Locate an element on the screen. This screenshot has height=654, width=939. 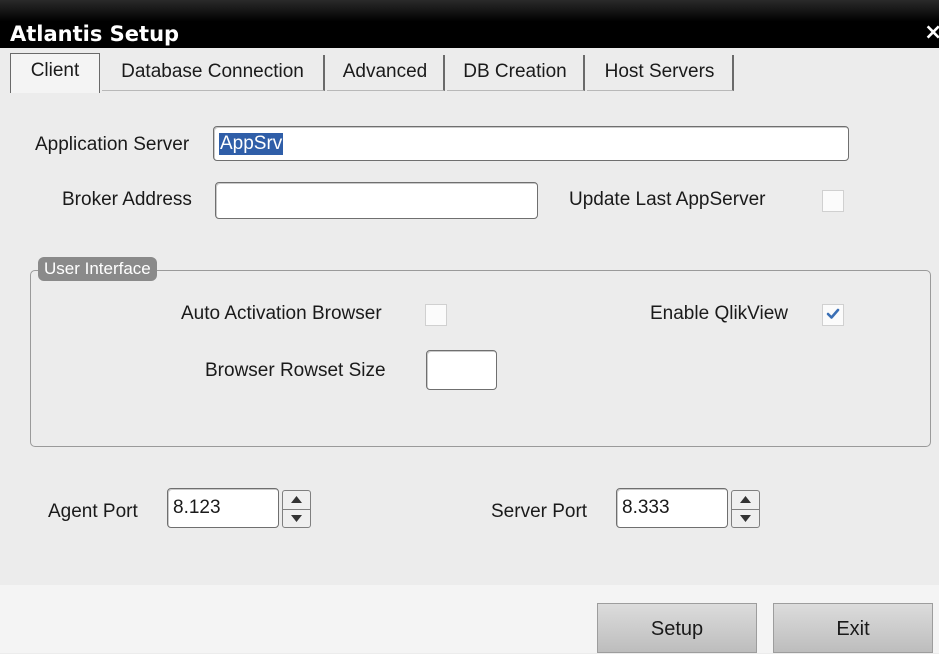
checkmark-icon is located at coordinates (833, 313).